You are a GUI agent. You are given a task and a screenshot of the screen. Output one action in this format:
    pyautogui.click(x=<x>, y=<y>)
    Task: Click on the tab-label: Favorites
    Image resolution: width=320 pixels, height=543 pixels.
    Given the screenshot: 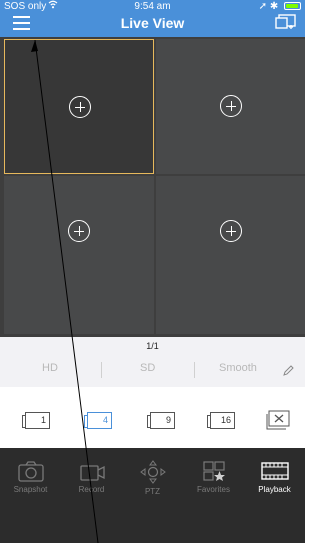 What is the action you would take?
    pyautogui.click(x=213, y=489)
    